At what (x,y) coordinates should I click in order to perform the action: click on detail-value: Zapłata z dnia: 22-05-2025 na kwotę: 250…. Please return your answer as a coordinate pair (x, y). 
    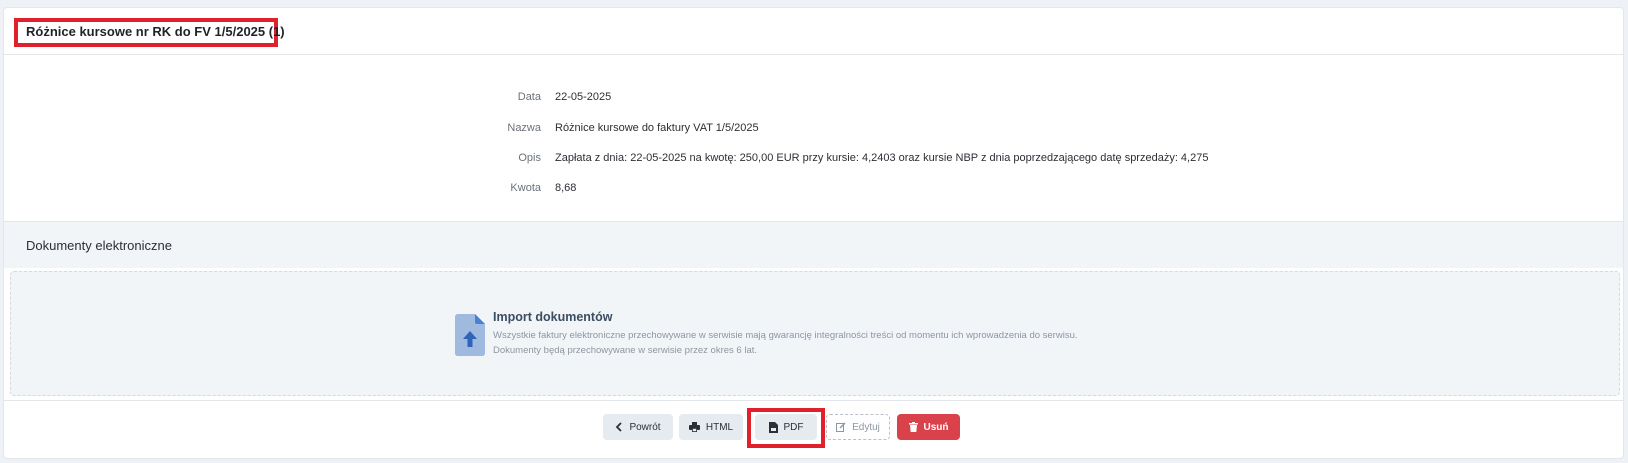
    Looking at the image, I should click on (882, 158).